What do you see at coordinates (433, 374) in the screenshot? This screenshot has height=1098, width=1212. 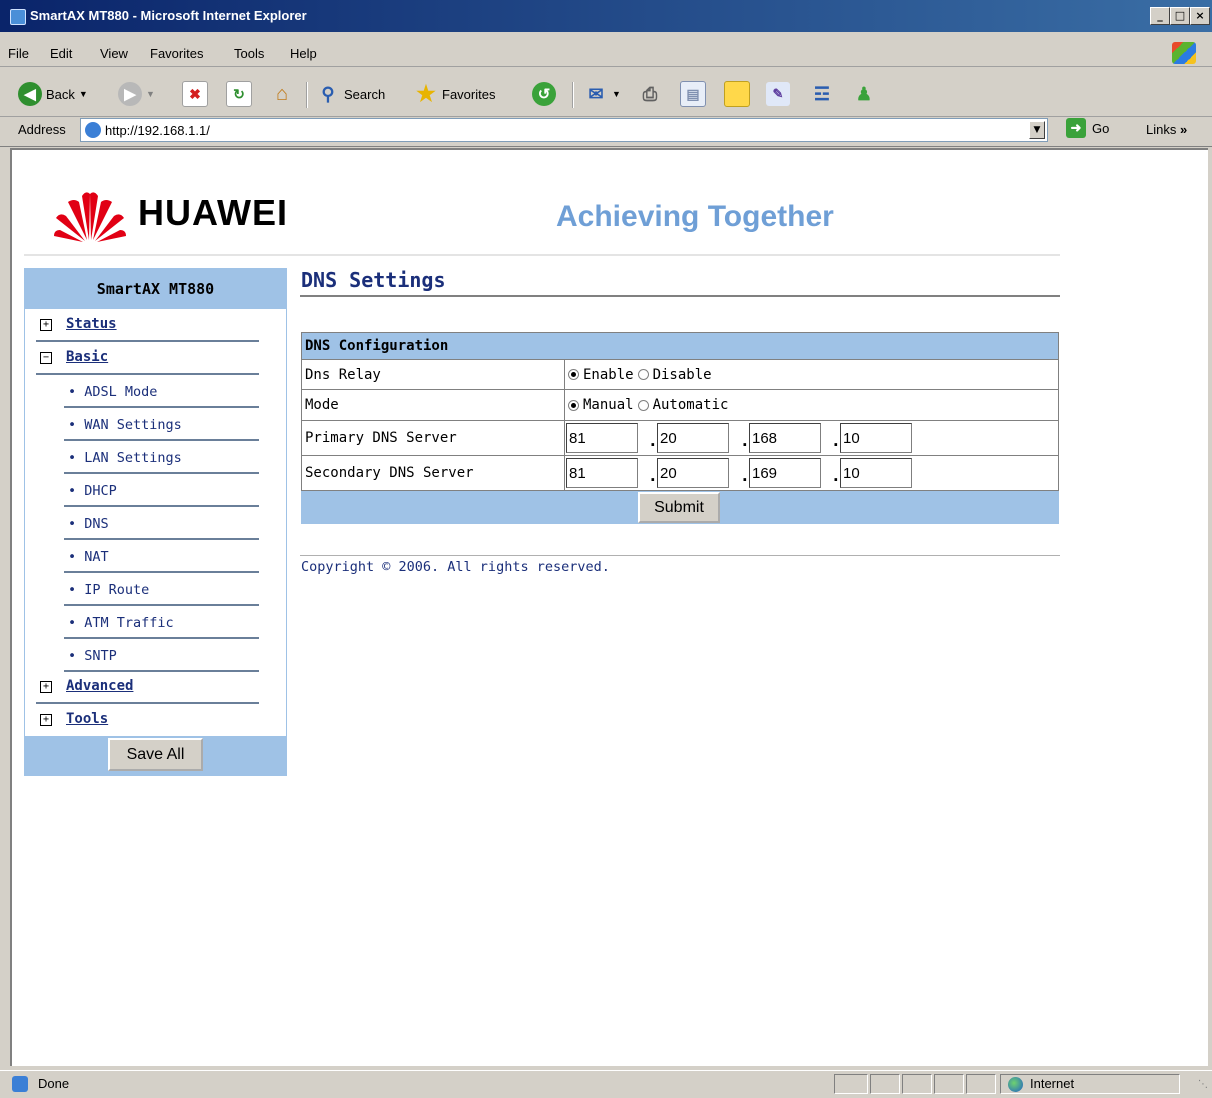 I see `dns-relay-label: Dns Relay` at bounding box center [433, 374].